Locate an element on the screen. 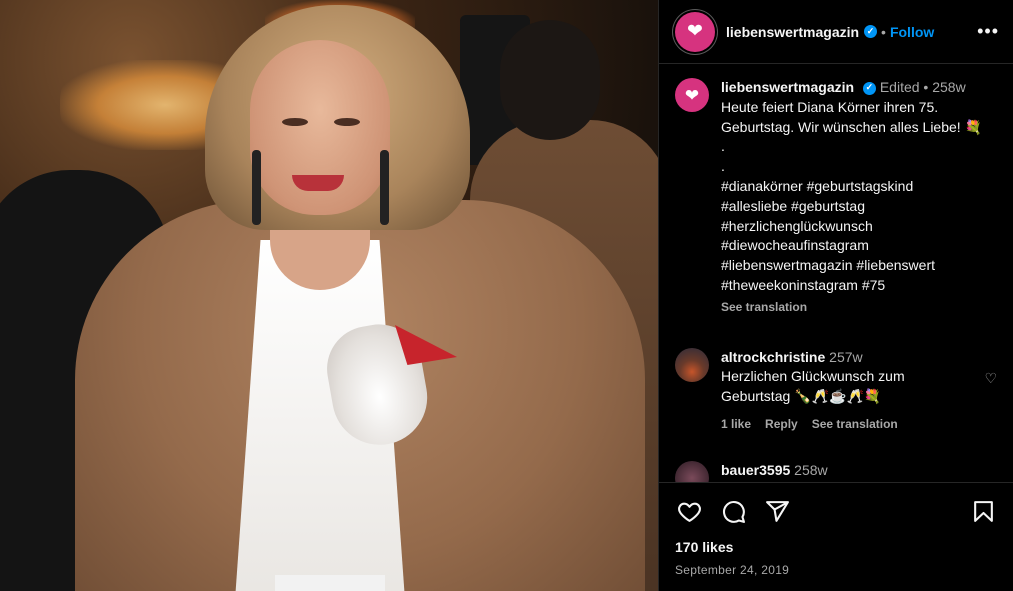 The width and height of the screenshot is (1013, 591). comment-reply-button: Reply is located at coordinates (781, 425).